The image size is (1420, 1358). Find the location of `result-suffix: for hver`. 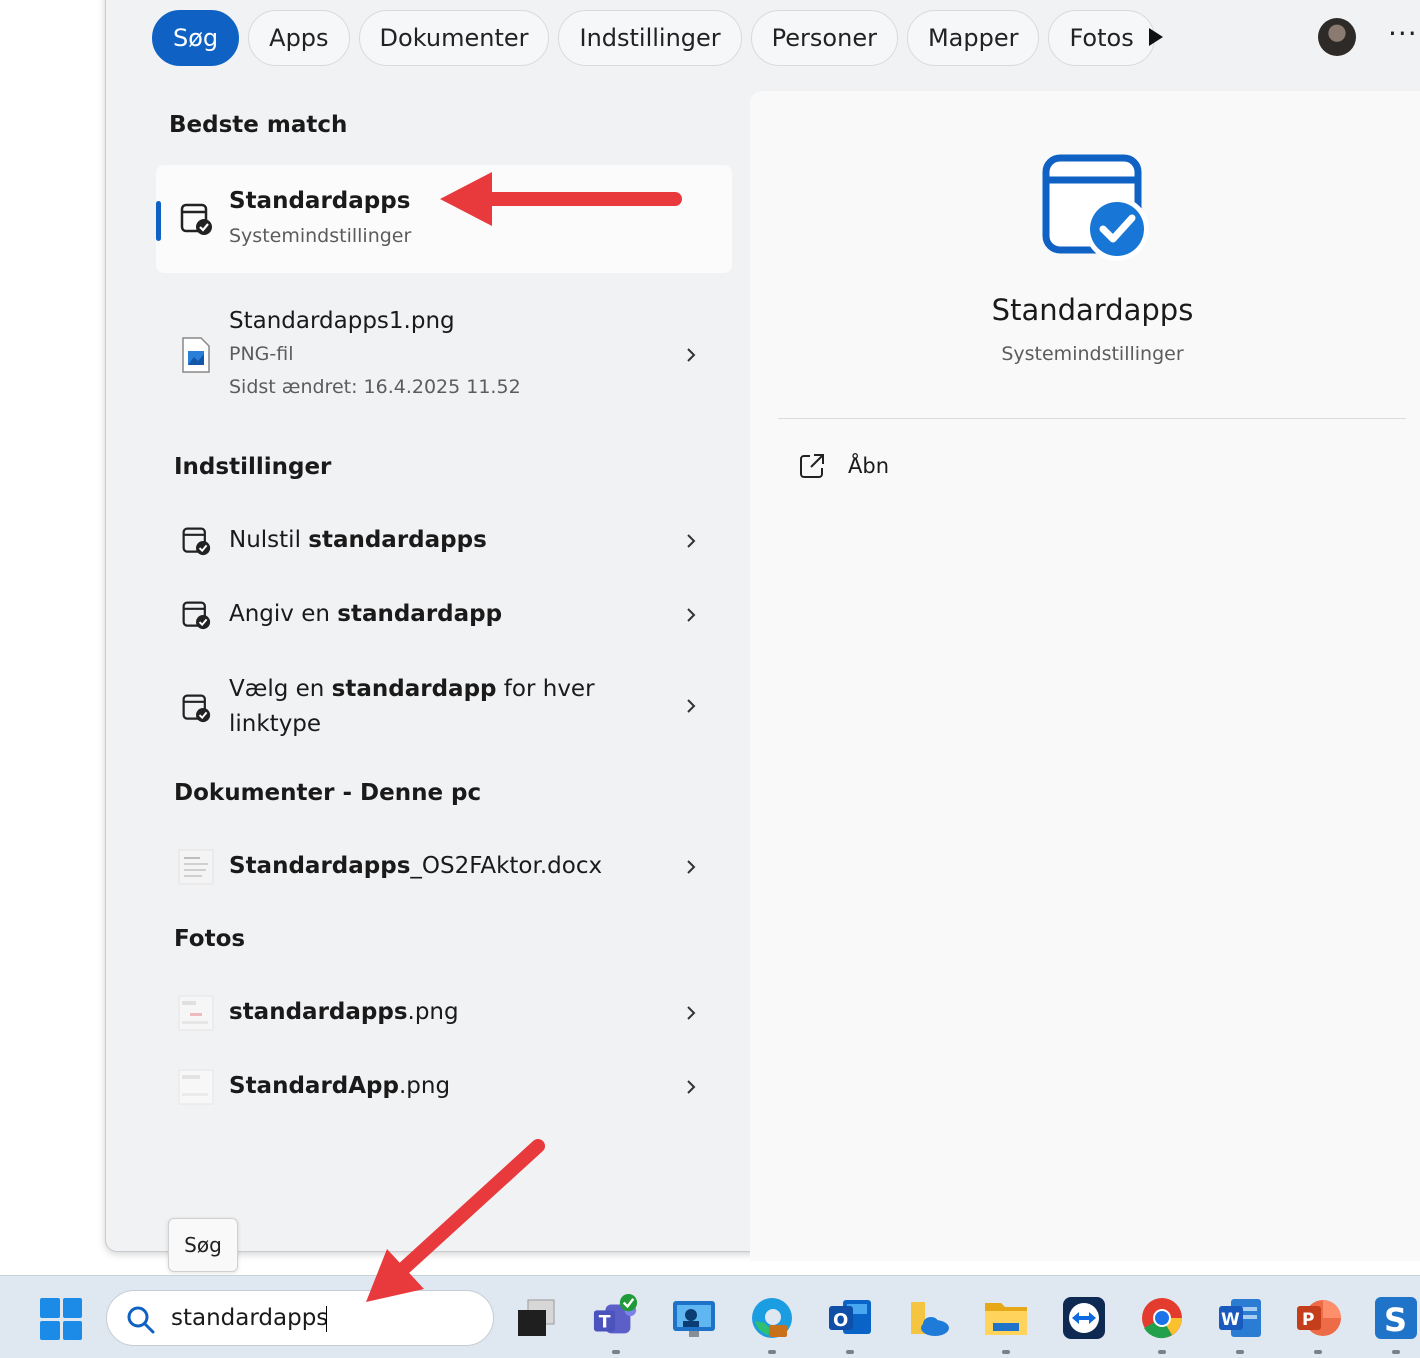

result-suffix: for hver is located at coordinates (545, 689).